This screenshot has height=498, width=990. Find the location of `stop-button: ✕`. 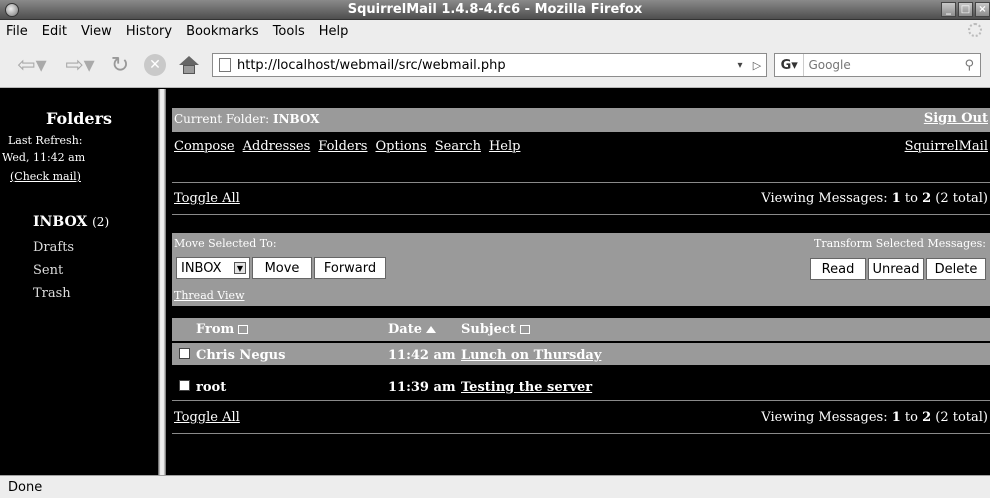

stop-button: ✕ is located at coordinates (155, 65).